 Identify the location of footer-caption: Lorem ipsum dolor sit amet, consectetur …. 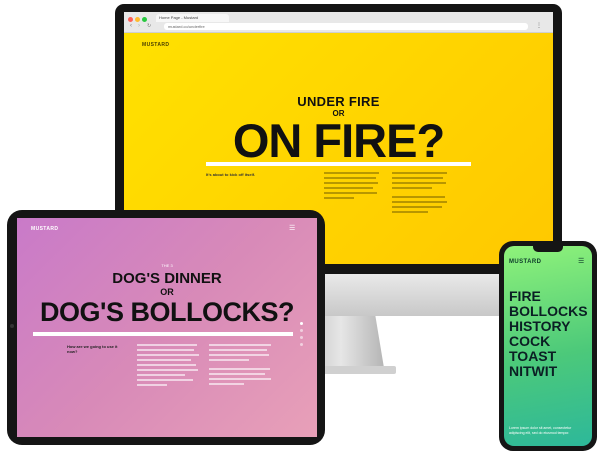
(540, 430).